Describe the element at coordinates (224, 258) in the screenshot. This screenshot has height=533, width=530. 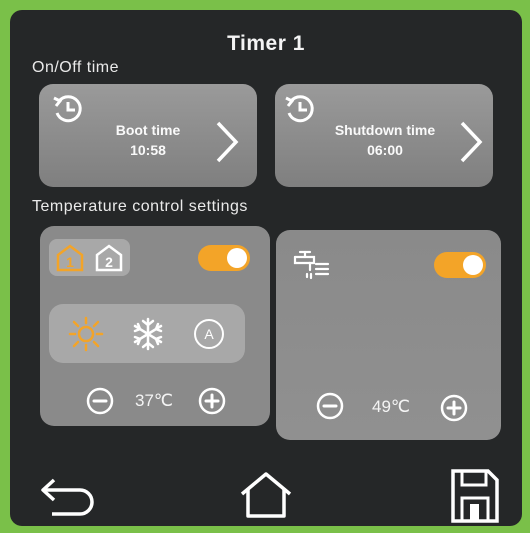
I see `zone-heating-toggle` at that location.